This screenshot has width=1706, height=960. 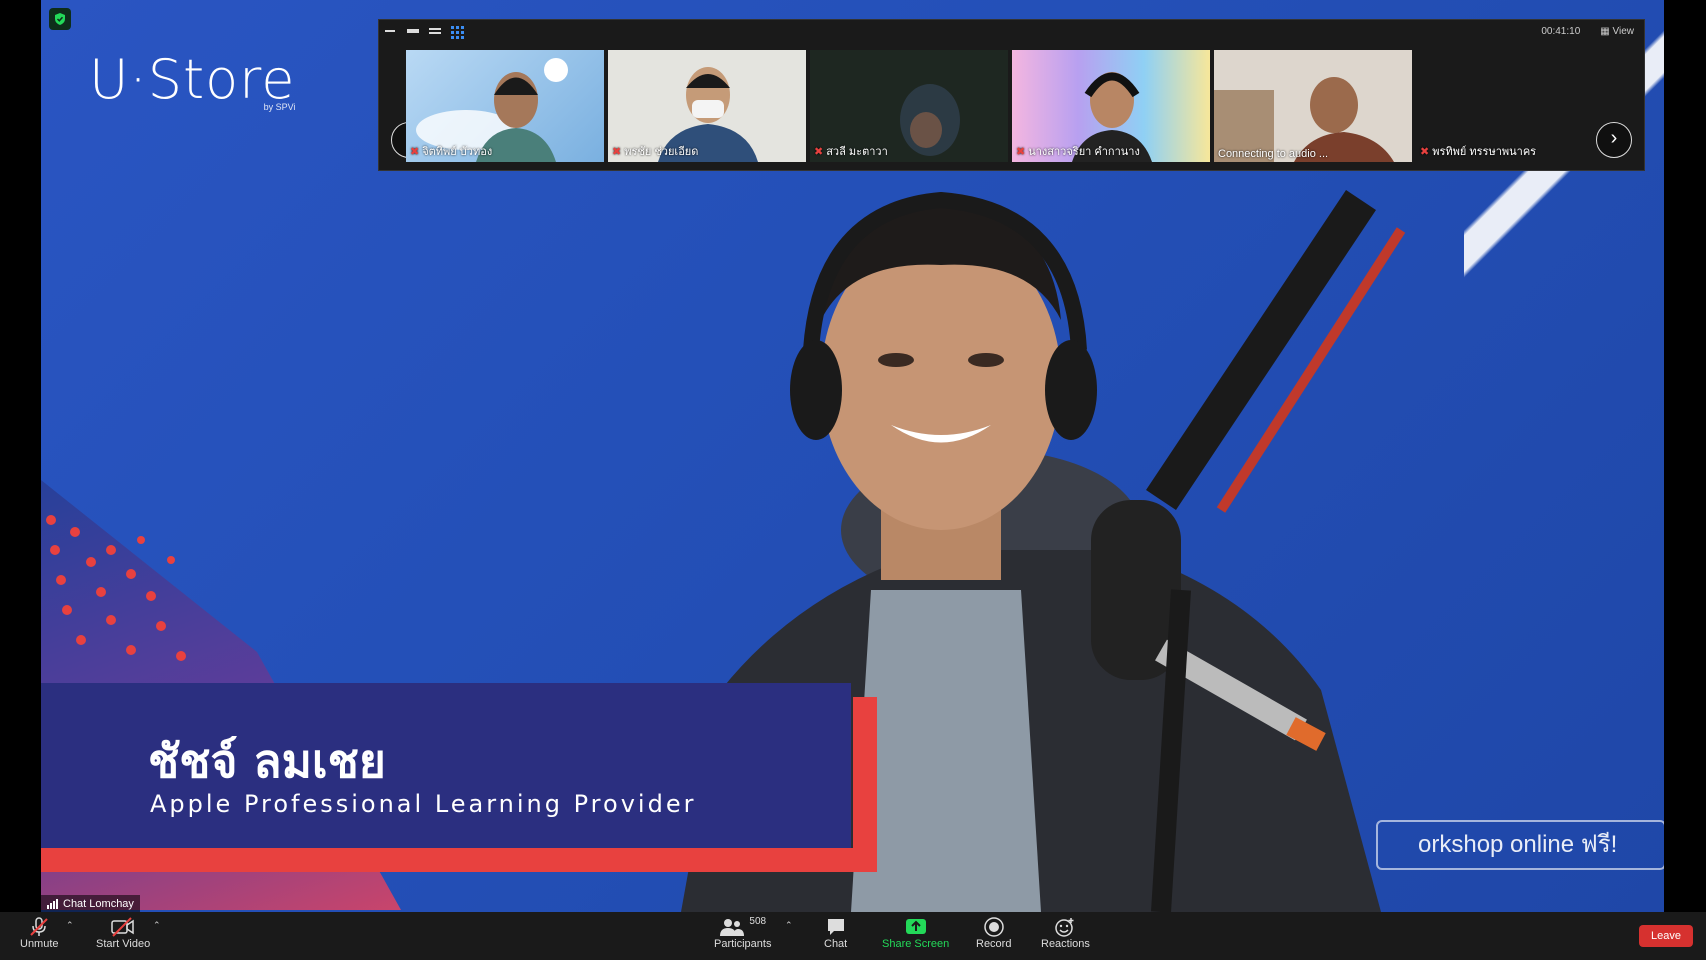 I want to click on video-options-caret: ⌃, so click(x=157, y=925).